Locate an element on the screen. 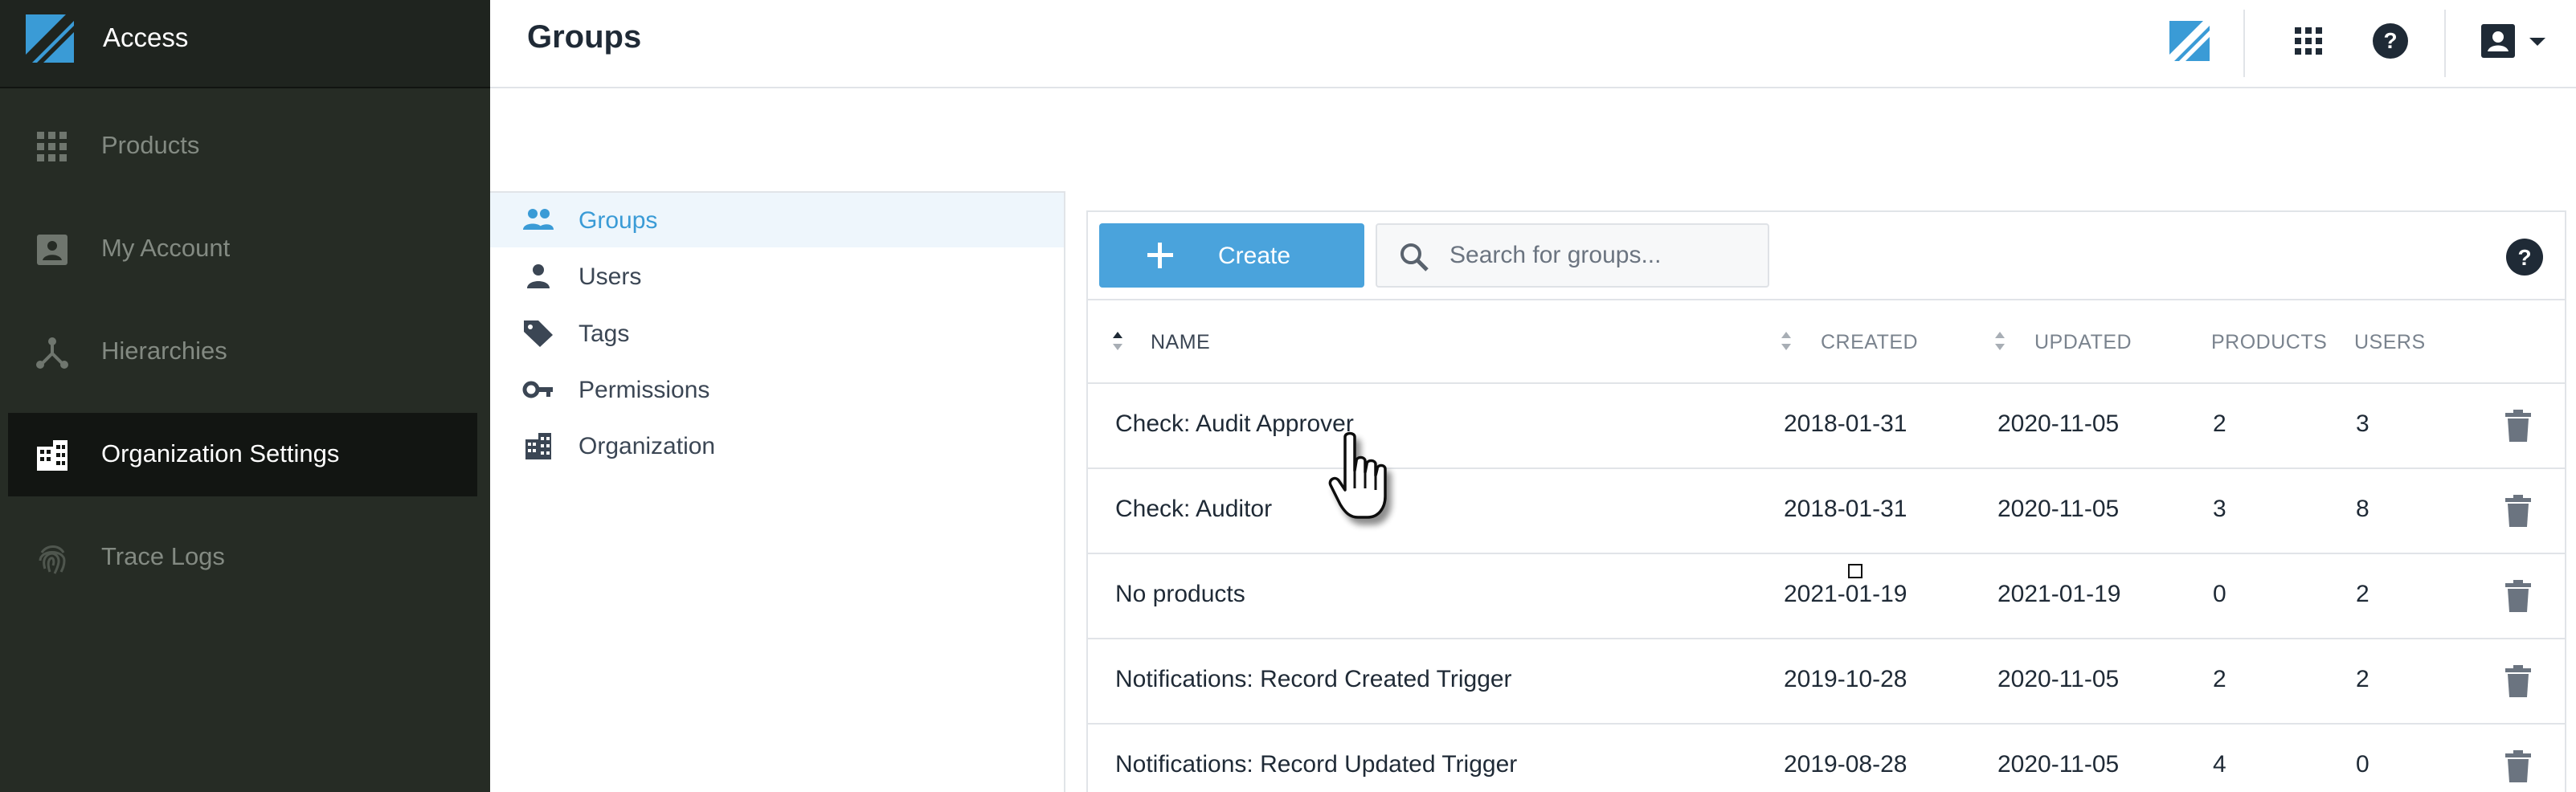 The width and height of the screenshot is (2576, 792). created-date: 2021-01-19 is located at coordinates (1846, 594).